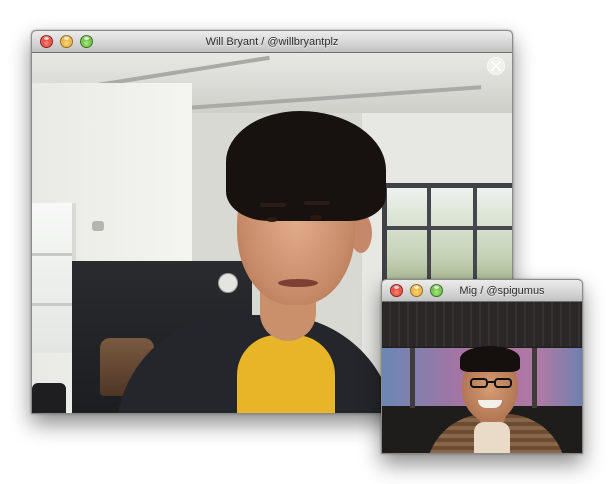  What do you see at coordinates (490, 359) in the screenshot?
I see `hair` at bounding box center [490, 359].